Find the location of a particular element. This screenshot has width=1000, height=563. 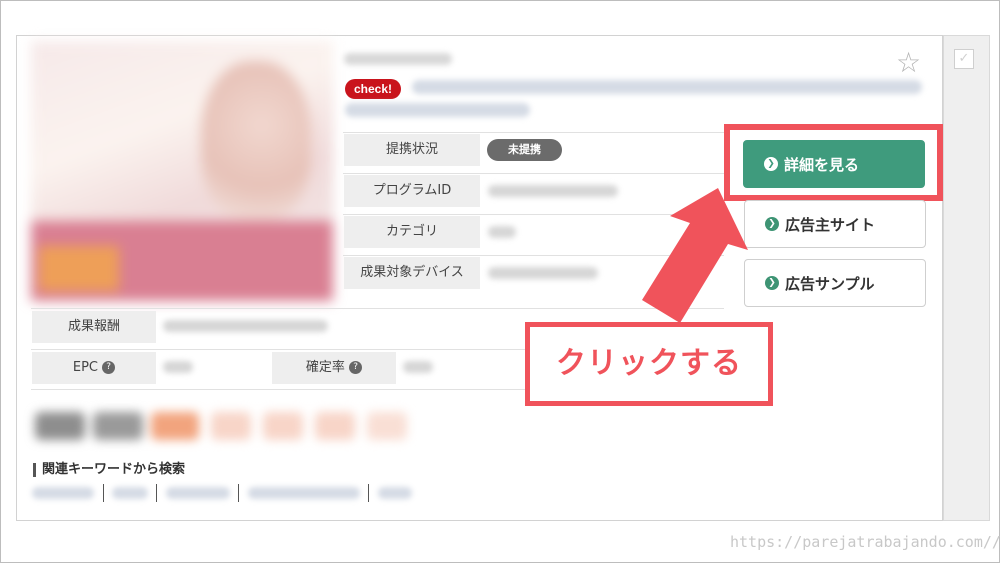

epc-label: EPC ? is located at coordinates (94, 368).